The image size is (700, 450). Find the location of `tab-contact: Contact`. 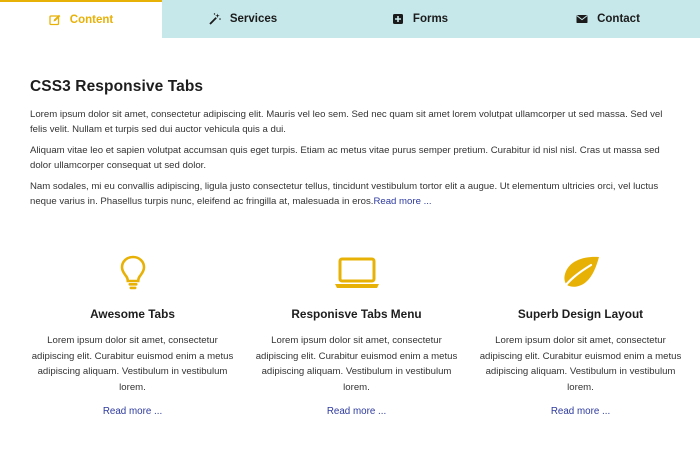

tab-contact: Contact is located at coordinates (608, 19).